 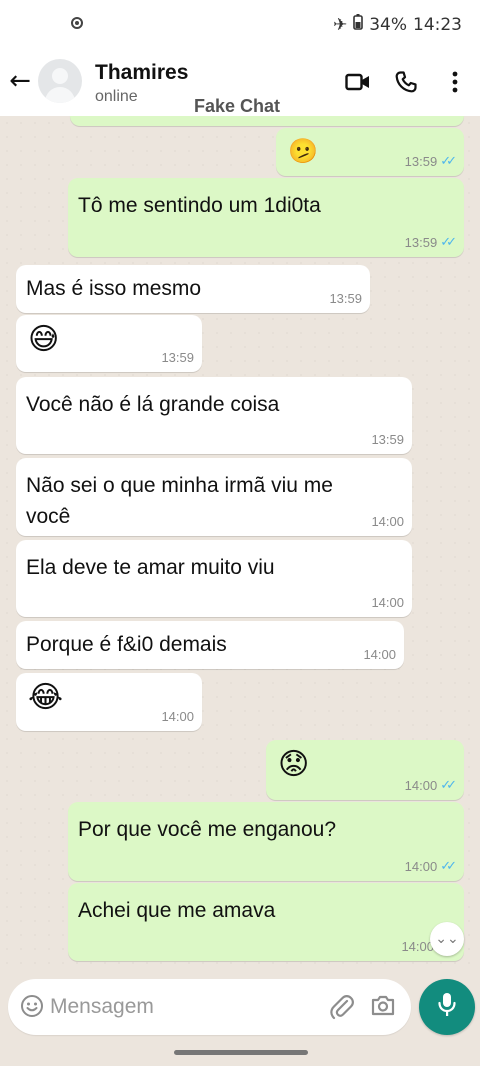 I want to click on message-input, so click(x=185, y=1007).